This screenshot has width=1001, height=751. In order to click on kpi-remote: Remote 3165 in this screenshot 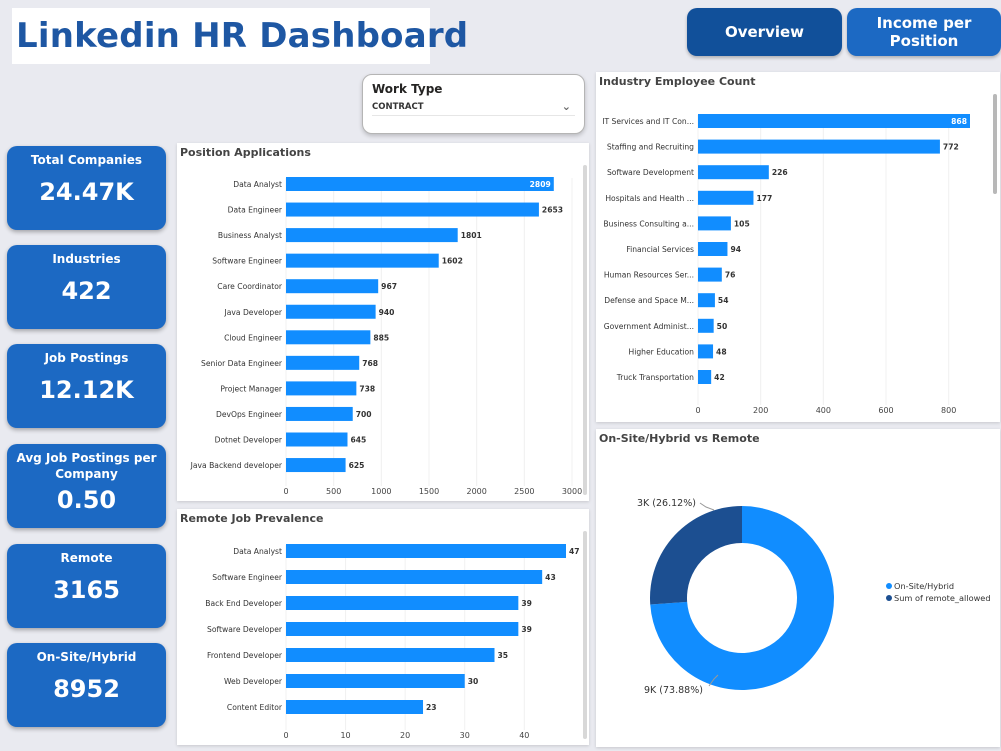, I will do `click(86, 586)`.